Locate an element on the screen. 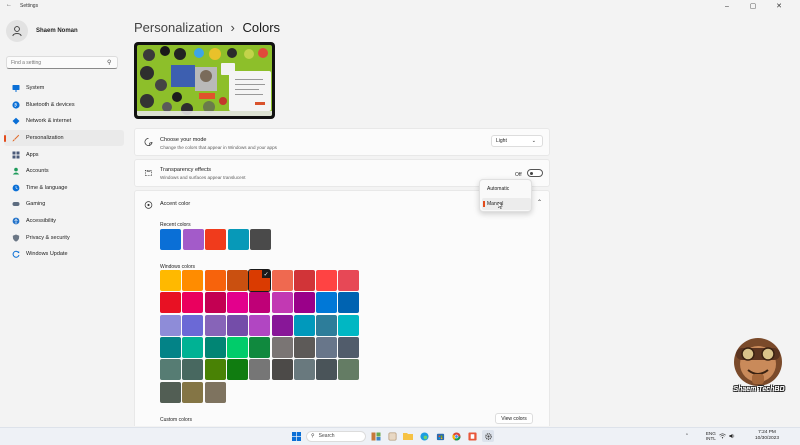 The image size is (800, 445). close-button: ✕ is located at coordinates (779, 6).